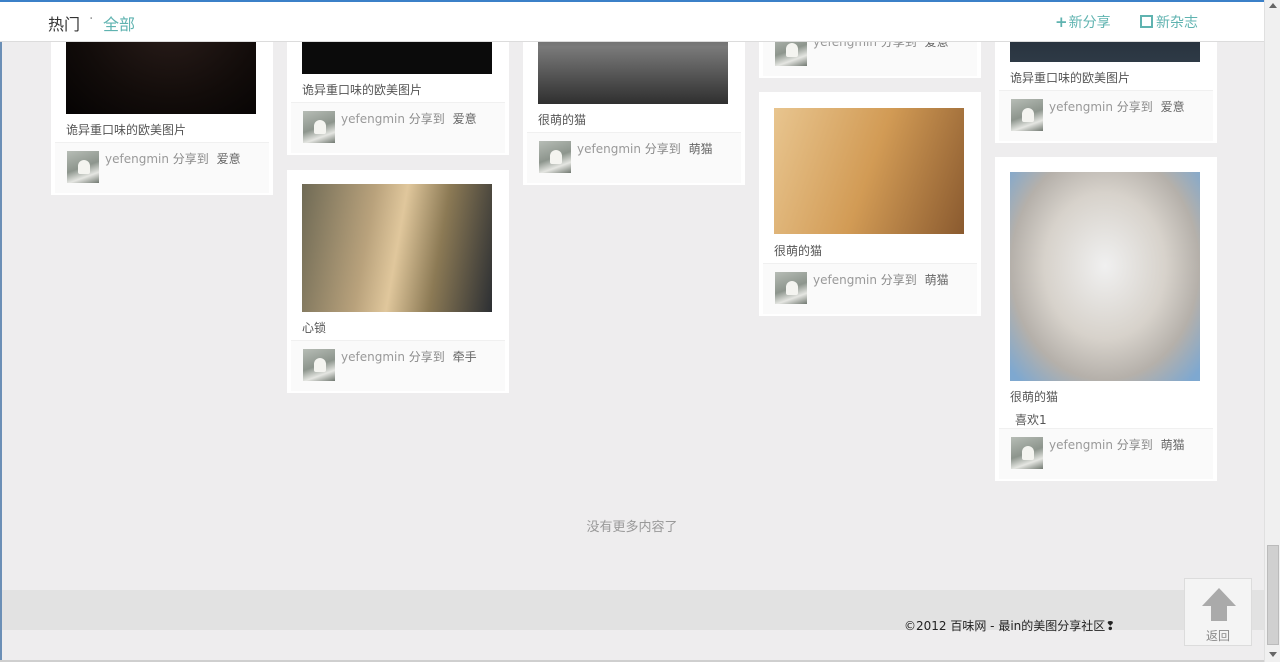 This screenshot has height=662, width=1280. I want to click on pin-card: 很萌的猫 yefengmin 分享到 萌猫, so click(870, 204).